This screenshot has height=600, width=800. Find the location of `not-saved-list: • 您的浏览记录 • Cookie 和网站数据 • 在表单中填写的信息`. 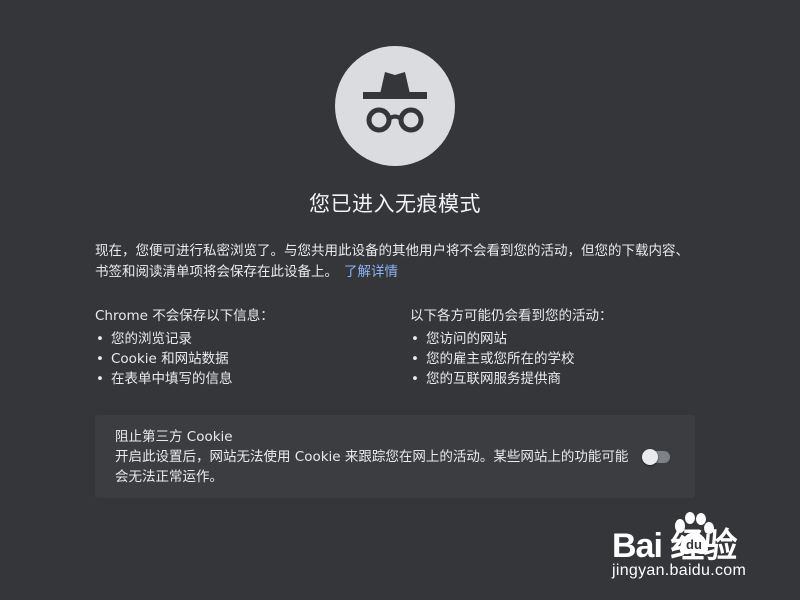

not-saved-list: • 您的浏览记录 • Cookie 和网站数据 • 在表单中填写的信息 is located at coordinates (245, 359).